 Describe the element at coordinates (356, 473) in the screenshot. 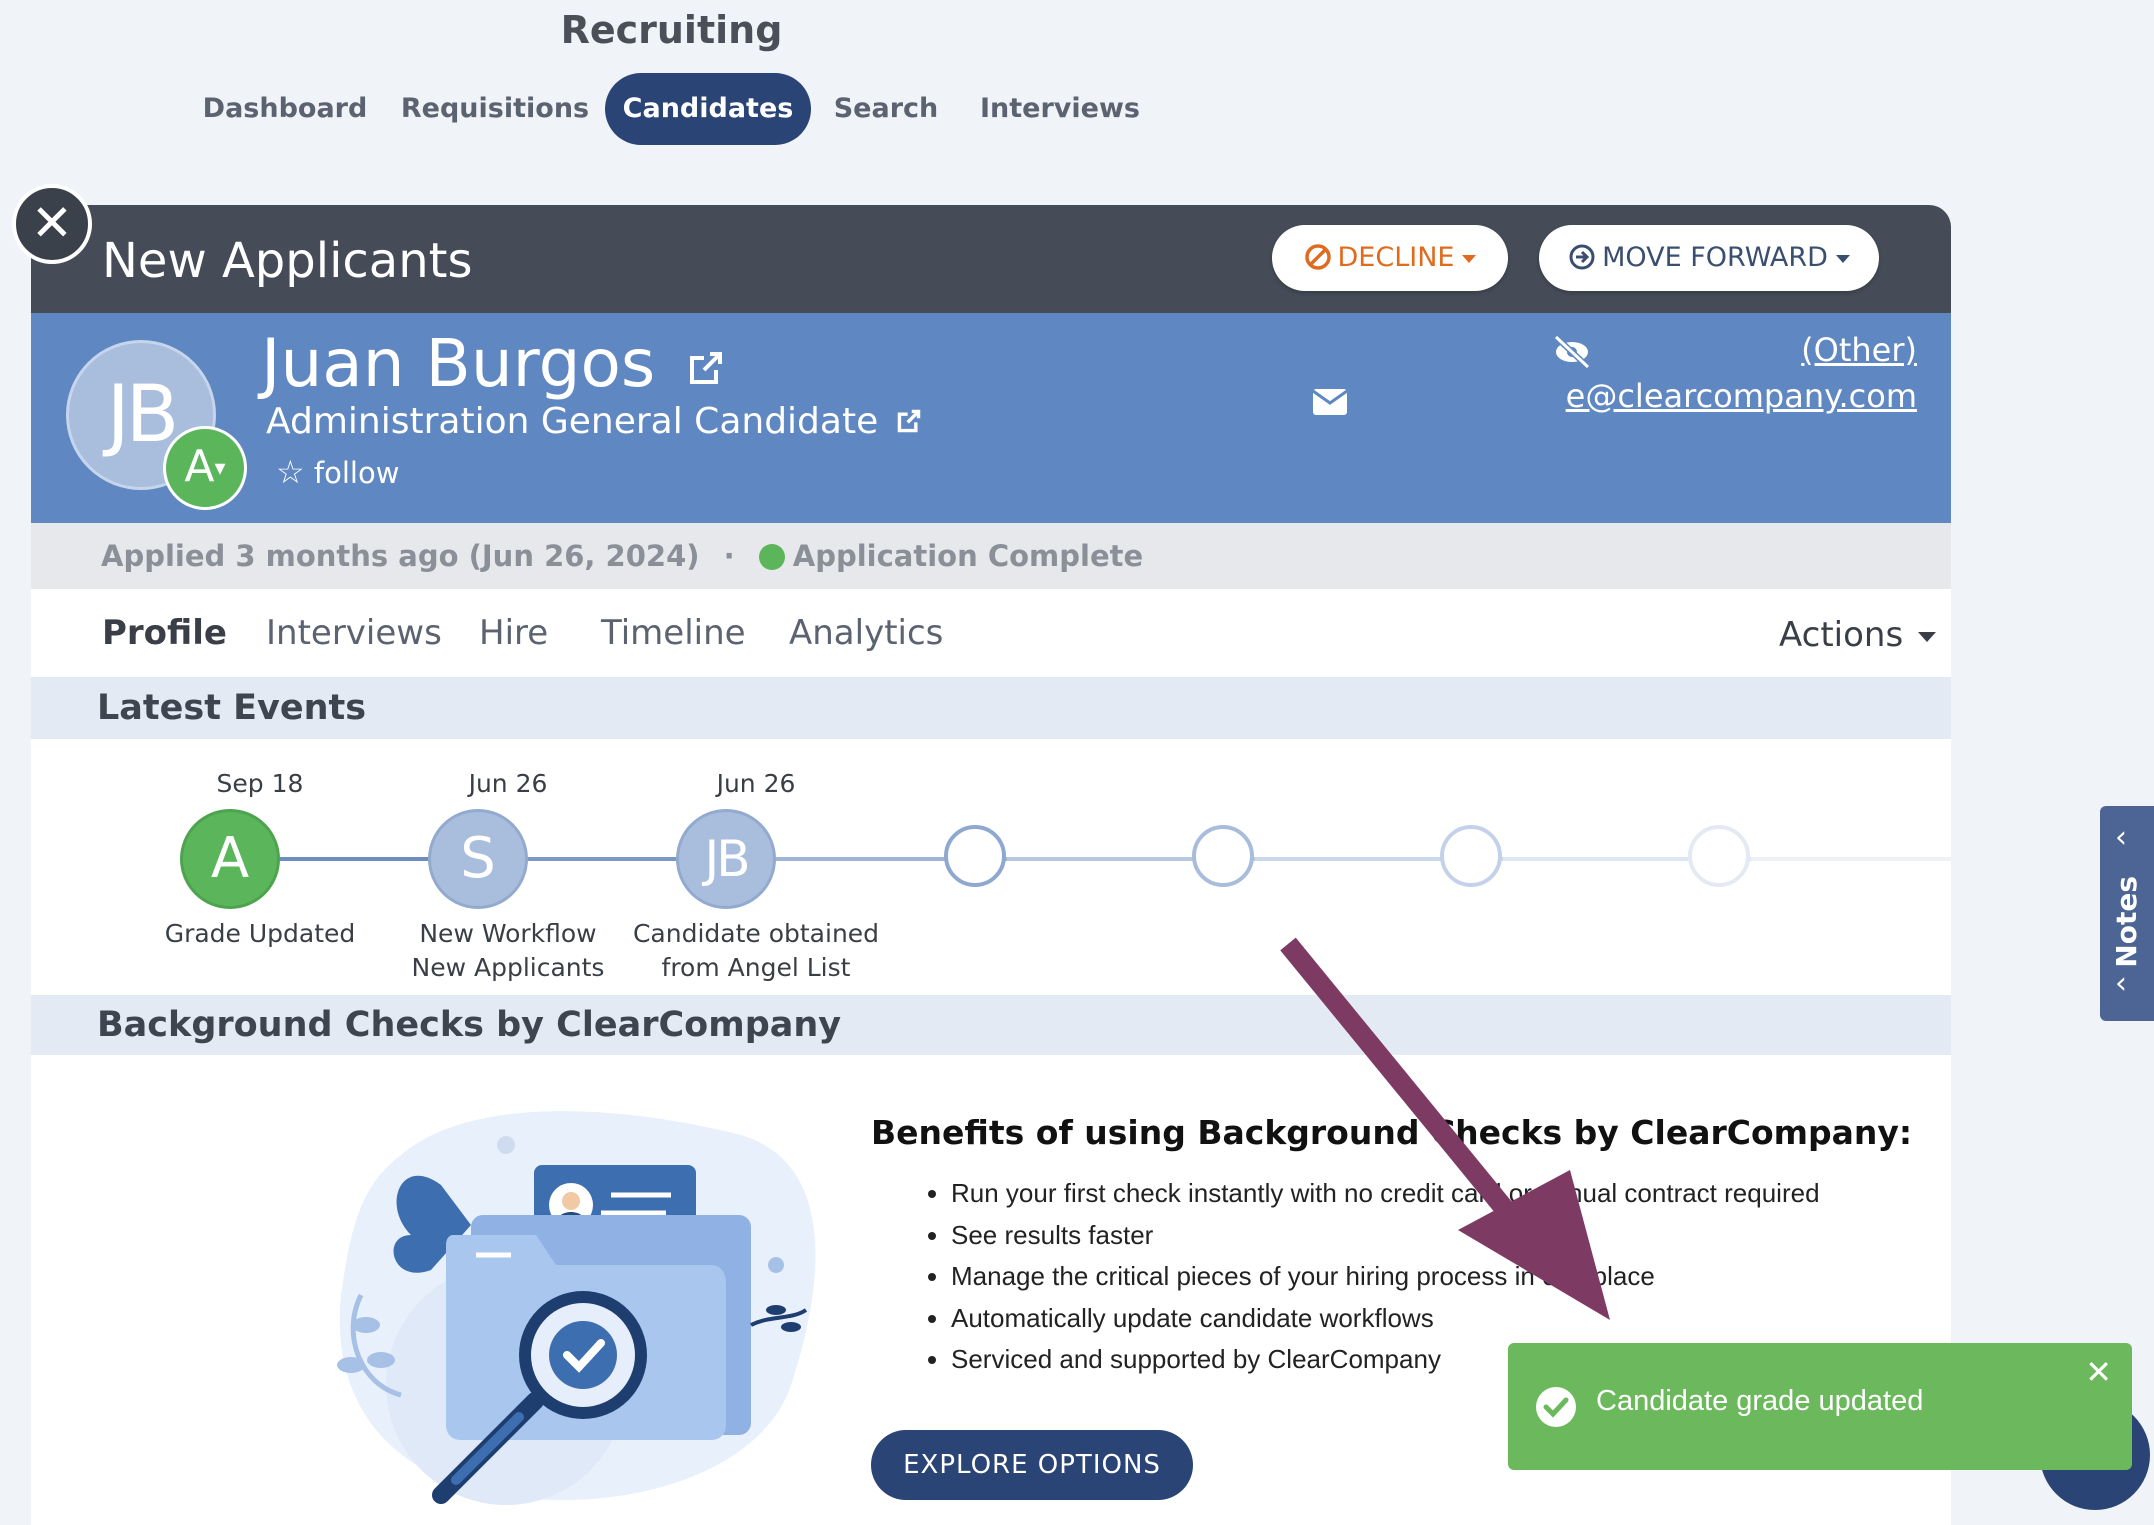

I see `follow-label: follow` at that location.